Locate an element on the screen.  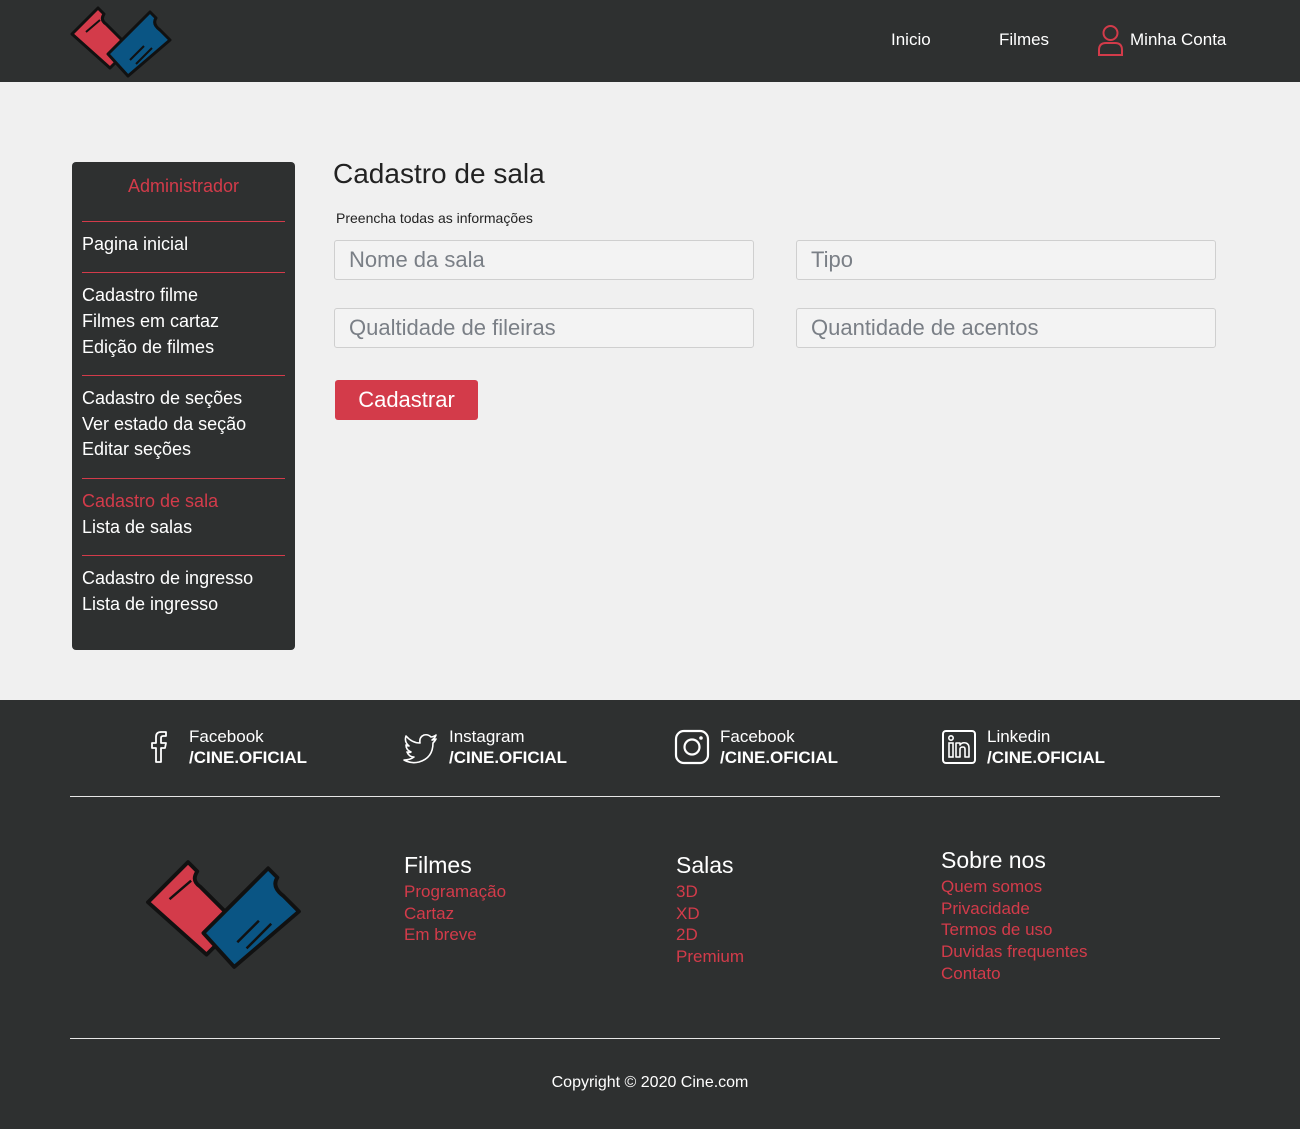
room-name-input is located at coordinates (544, 260).